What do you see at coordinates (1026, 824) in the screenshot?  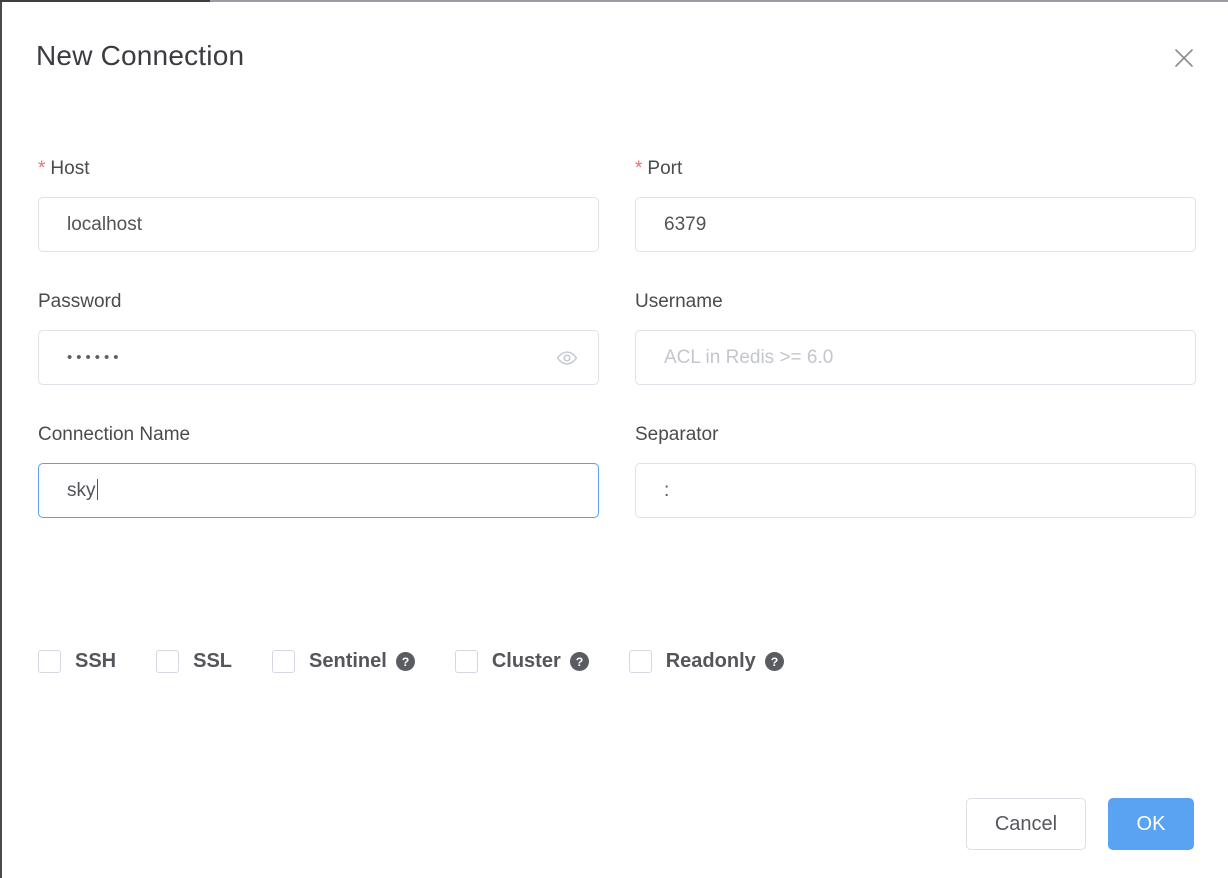 I see `cancel-button: Cancel` at bounding box center [1026, 824].